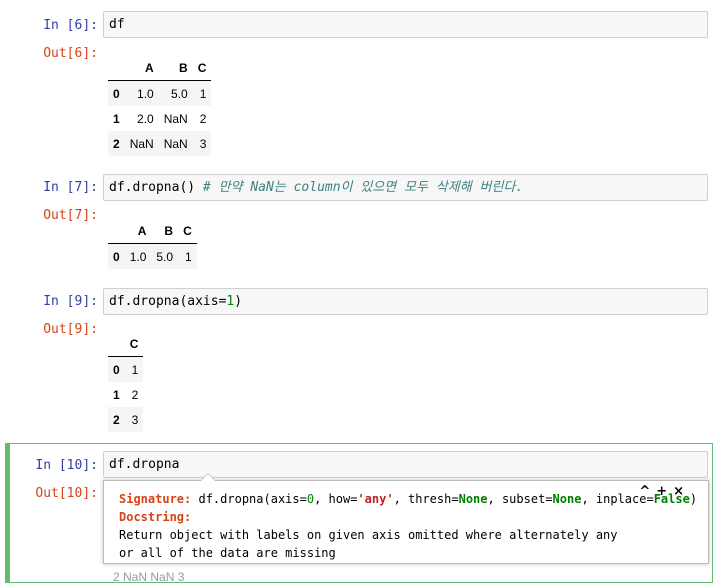 The image size is (720, 584). Describe the element at coordinates (70, 329) in the screenshot. I see `out-prompt-9: Out[9]:` at that location.